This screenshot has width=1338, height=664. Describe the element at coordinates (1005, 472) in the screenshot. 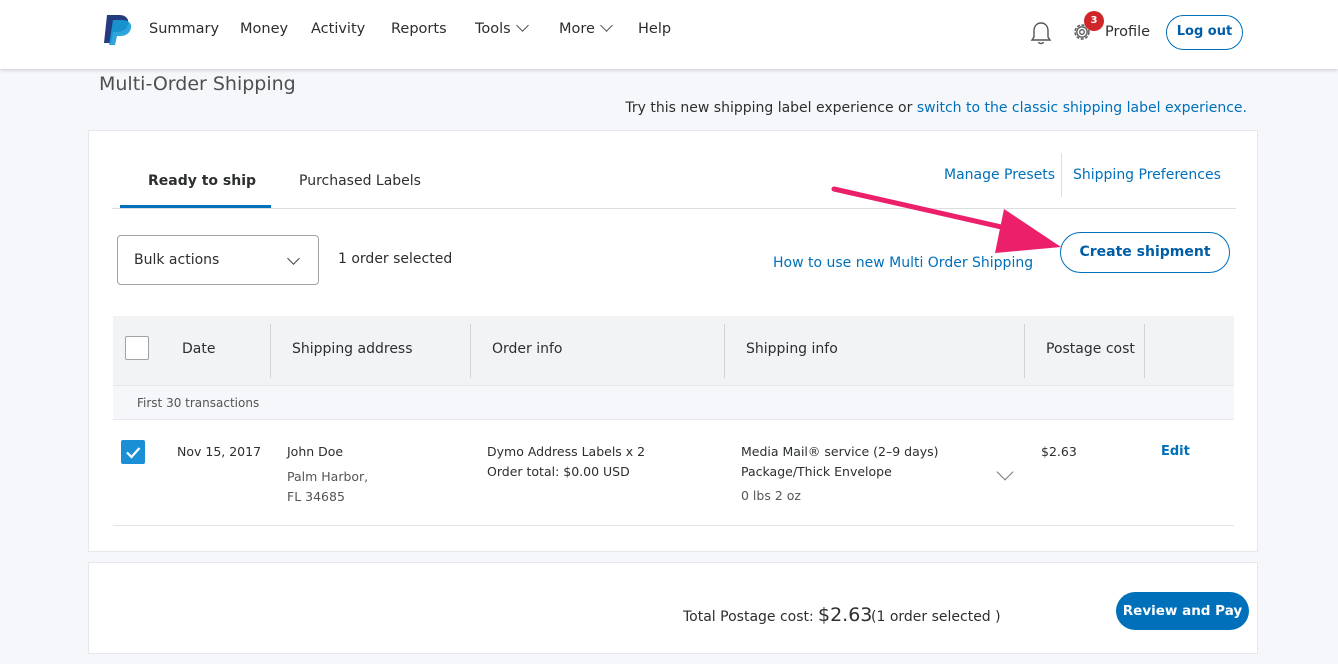

I see `expand-chevron-icon` at that location.